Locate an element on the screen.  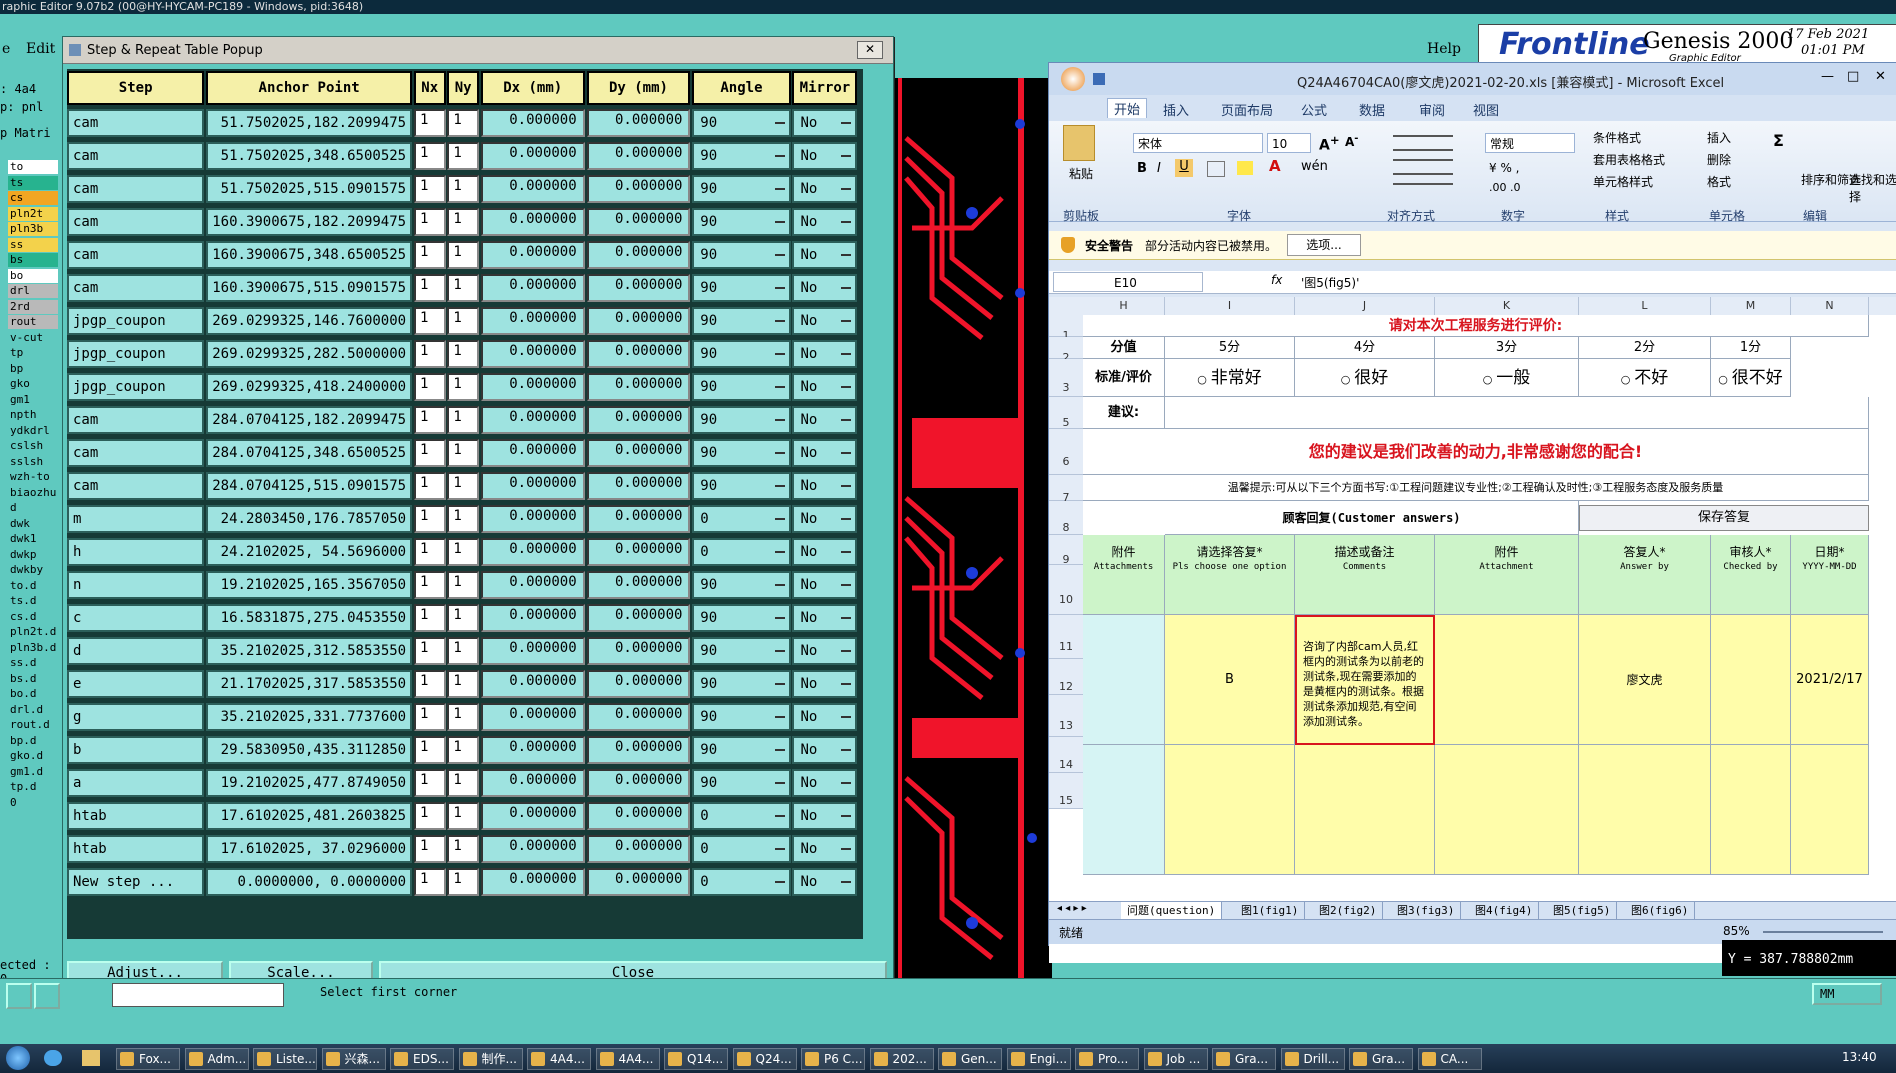
column-letter: H is located at coordinates (1124, 306).